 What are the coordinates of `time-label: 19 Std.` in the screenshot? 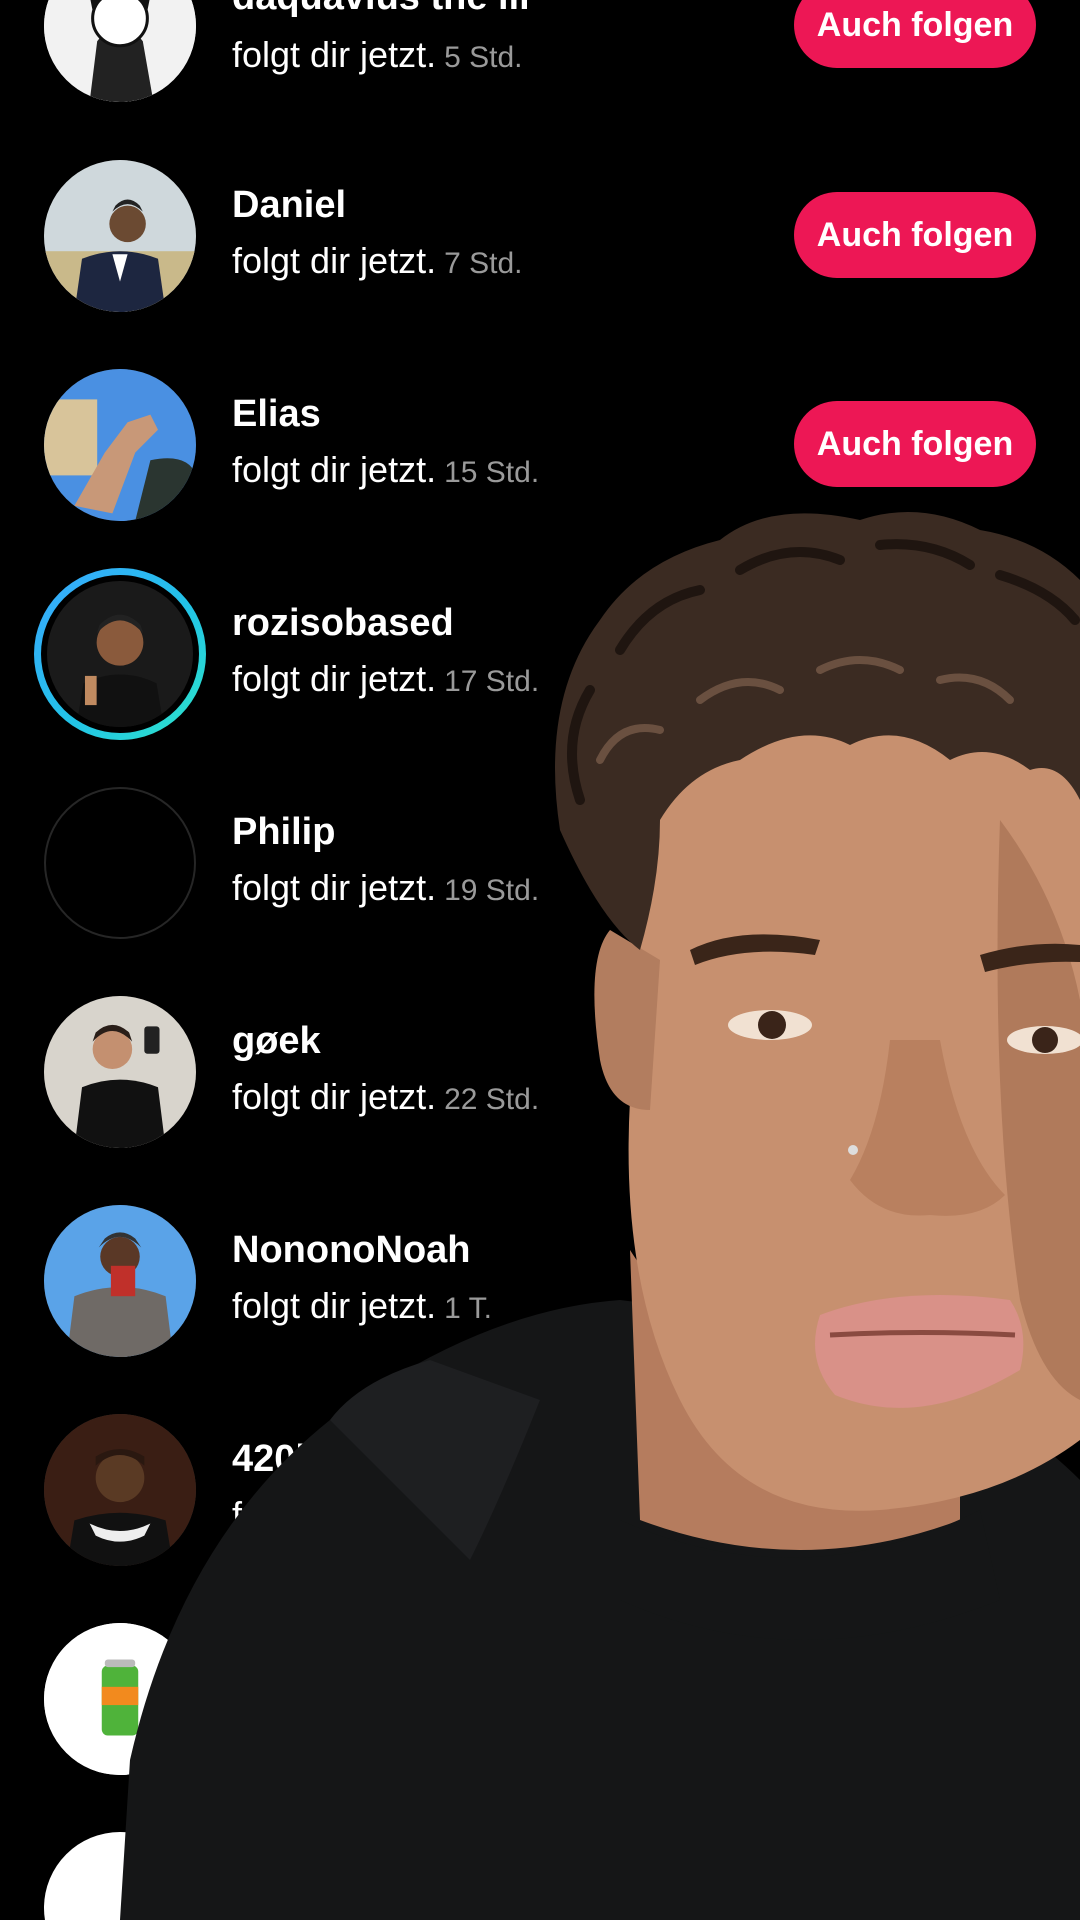 It's located at (492, 890).